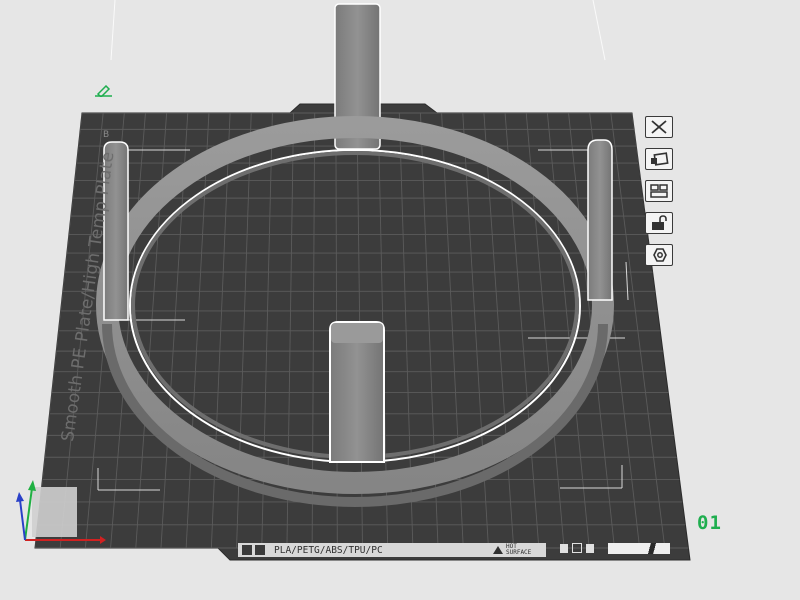  I want to click on close-icon, so click(659, 127).